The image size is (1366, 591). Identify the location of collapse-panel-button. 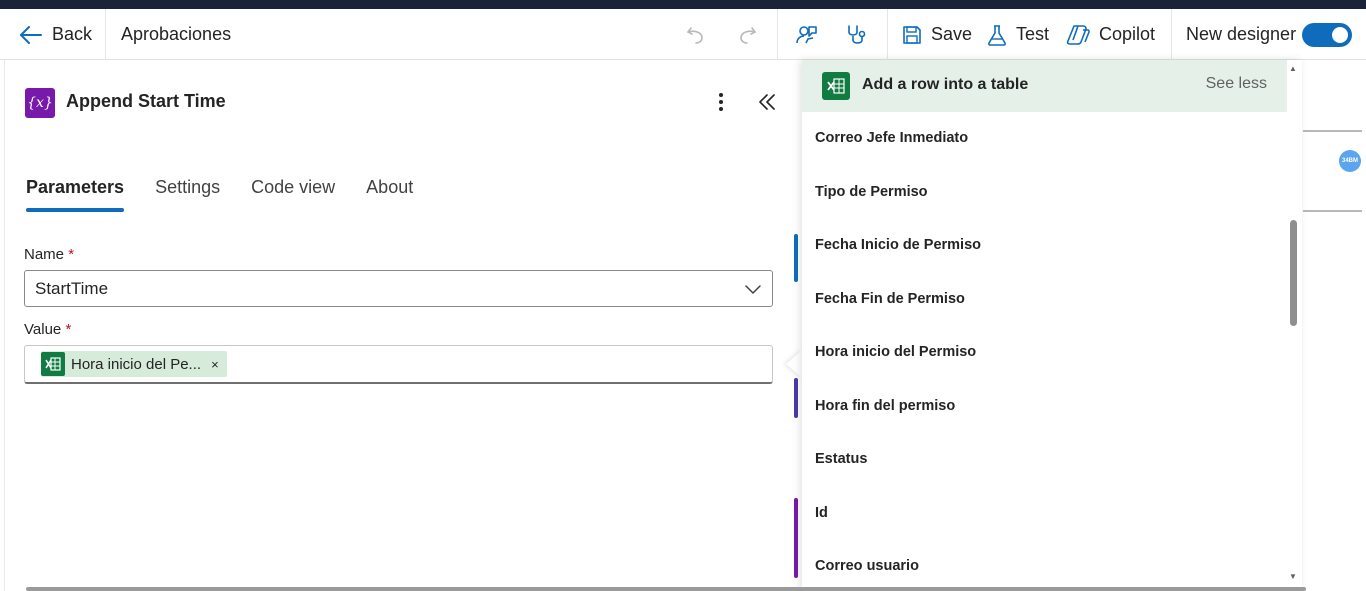
(767, 102).